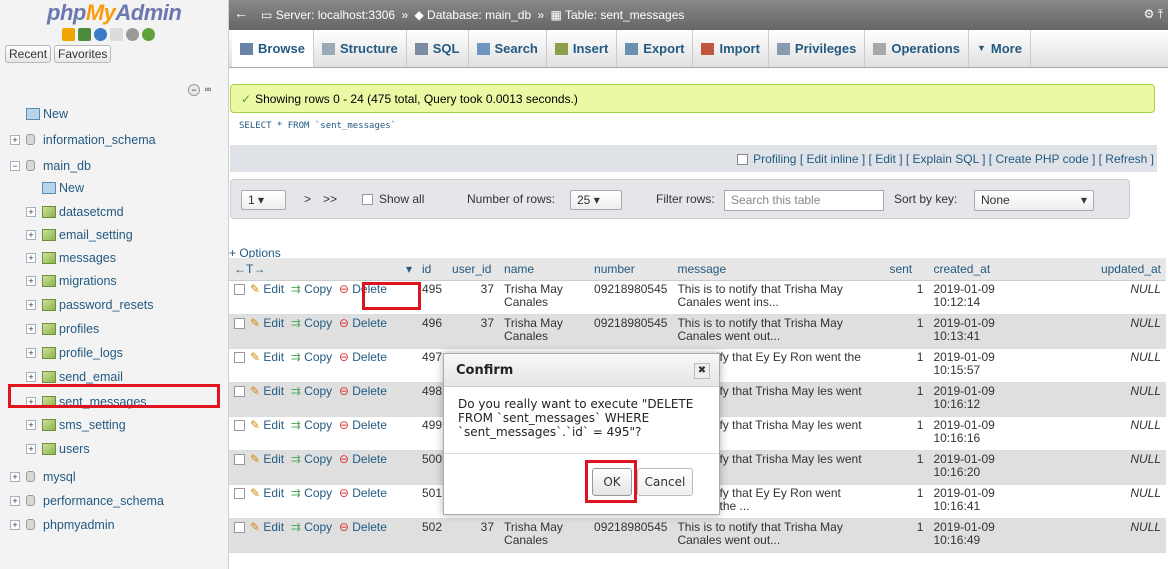 The height and width of the screenshot is (569, 1168). Describe the element at coordinates (367, 199) in the screenshot. I see `show-all-checkbox` at that location.